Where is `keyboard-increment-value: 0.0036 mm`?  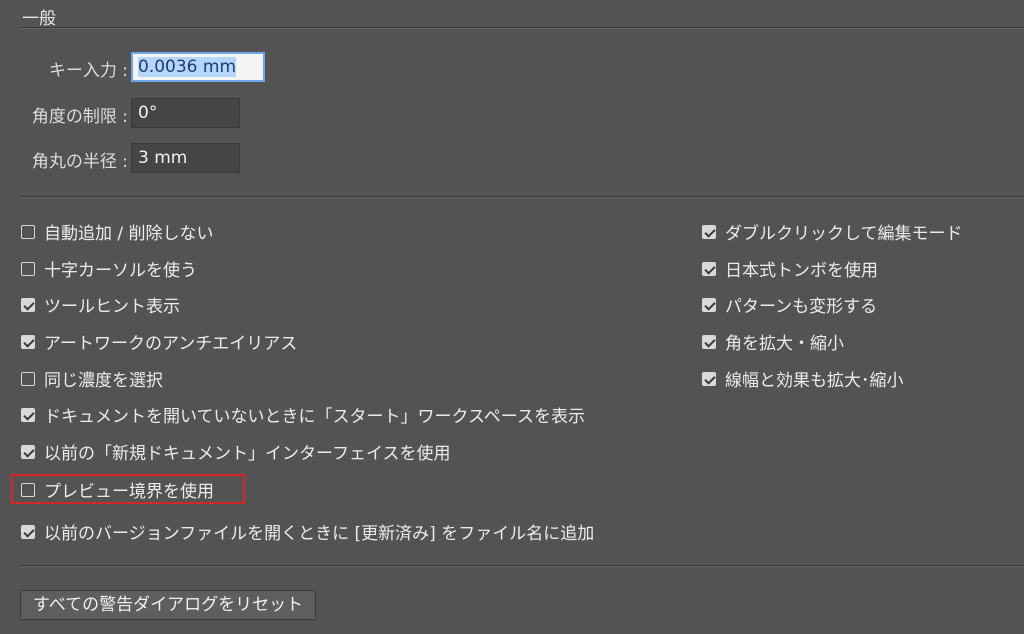
keyboard-increment-value: 0.0036 mm is located at coordinates (187, 67).